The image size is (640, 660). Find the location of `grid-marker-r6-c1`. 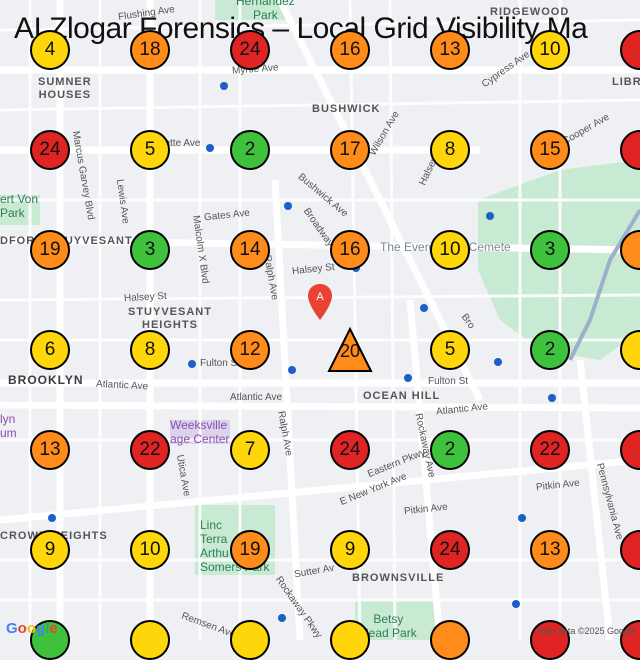

grid-marker-r6-c1 is located at coordinates (150, 640).